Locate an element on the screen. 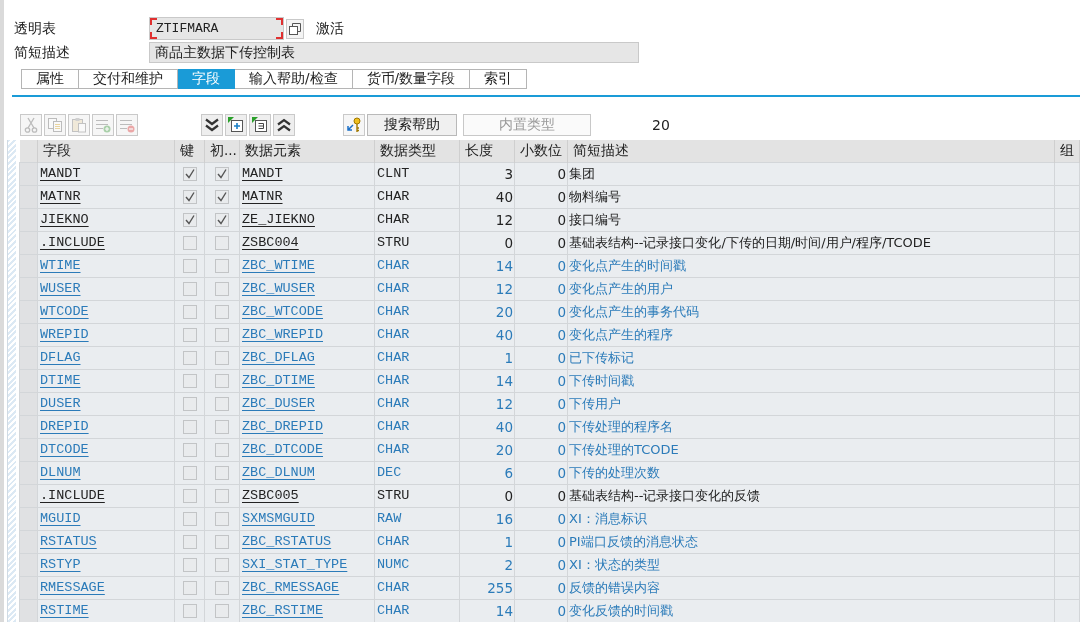  field-link: WUSER is located at coordinates (60, 288).